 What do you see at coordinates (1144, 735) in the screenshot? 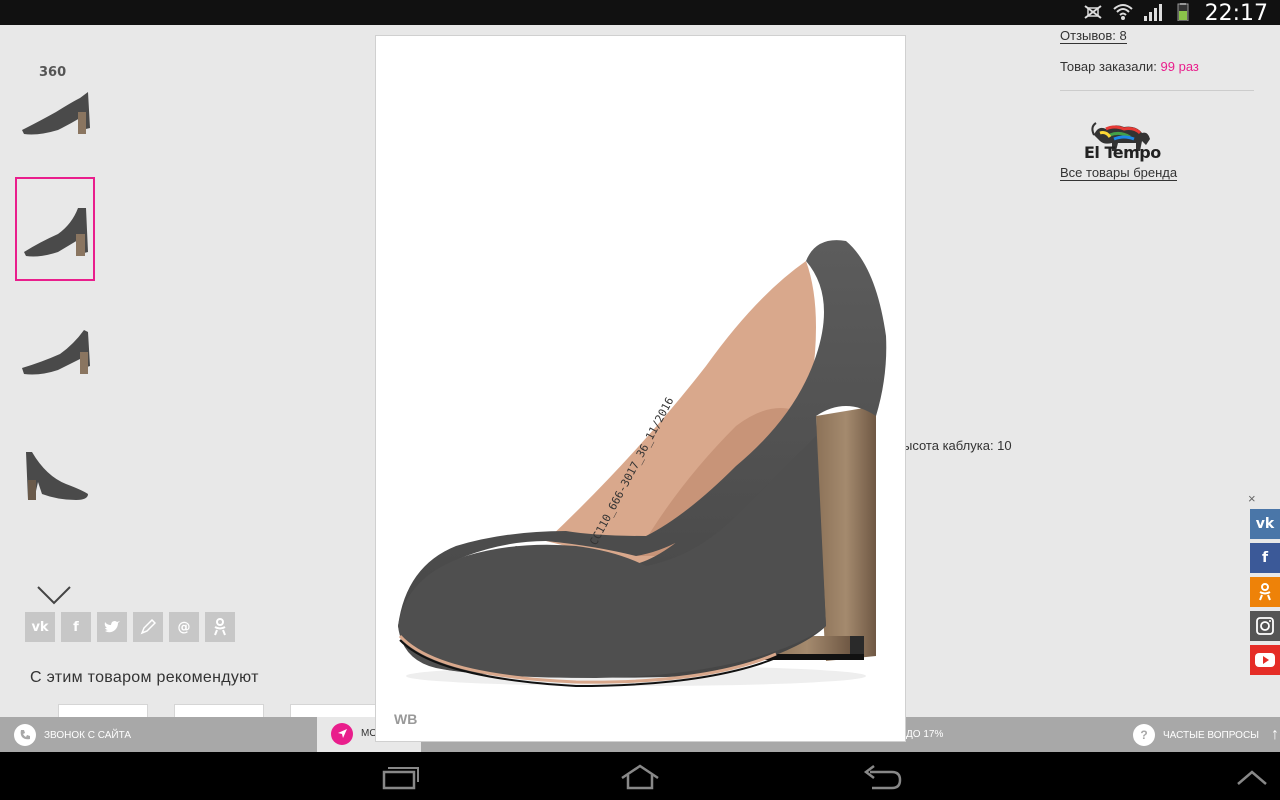
I see `question-icon: ?` at bounding box center [1144, 735].